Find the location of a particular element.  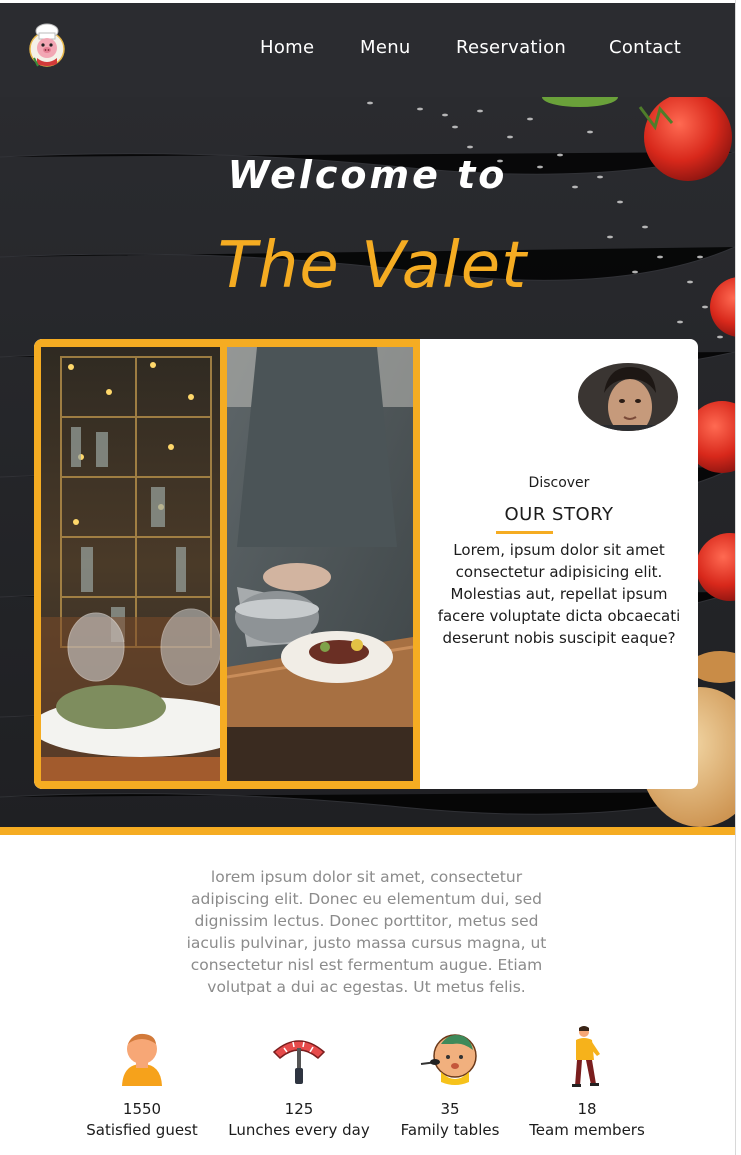

stat-number: 1550 is located at coordinates (142, 1109).